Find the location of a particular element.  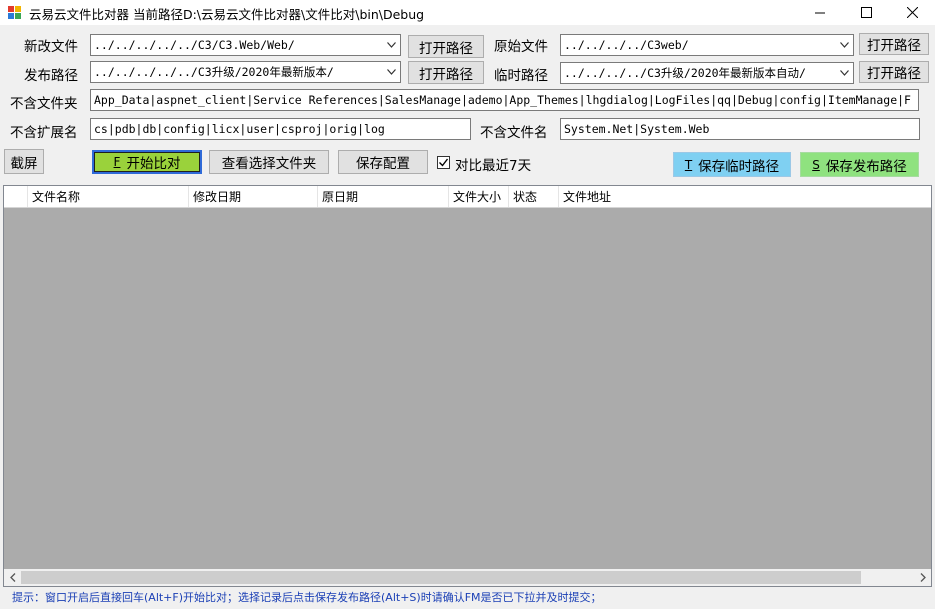

column-header: 原日期 is located at coordinates (383, 196).